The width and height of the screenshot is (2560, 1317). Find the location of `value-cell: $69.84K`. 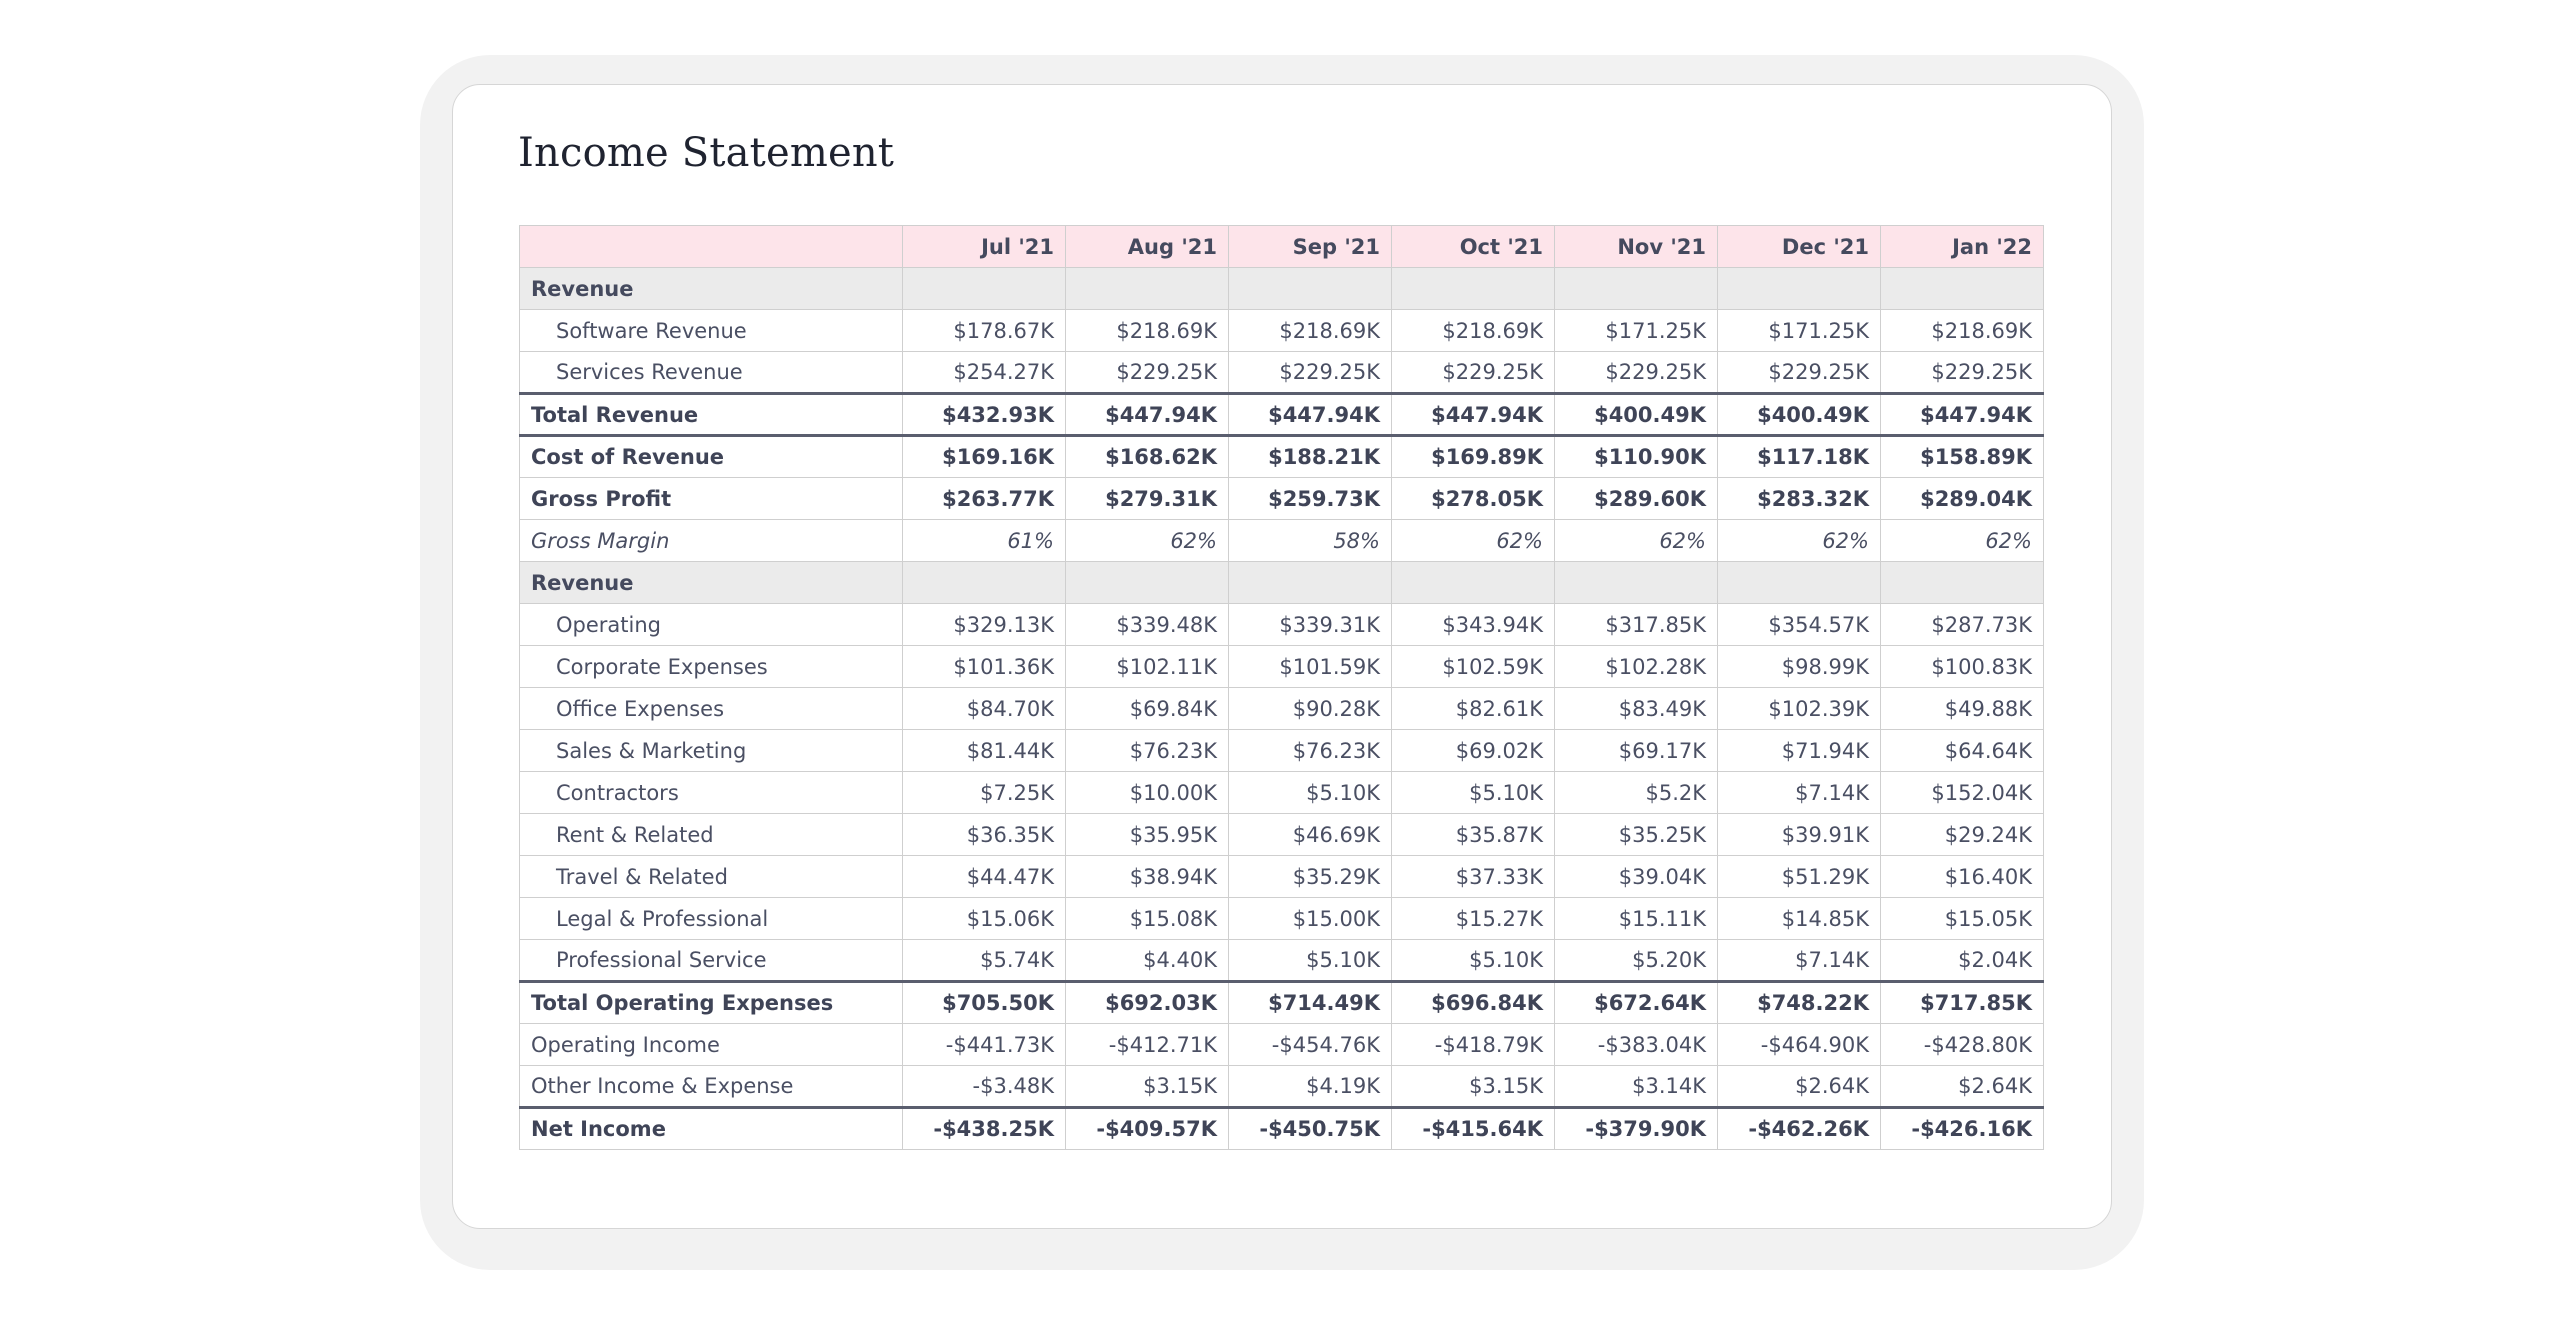

value-cell: $69.84K is located at coordinates (1147, 708).